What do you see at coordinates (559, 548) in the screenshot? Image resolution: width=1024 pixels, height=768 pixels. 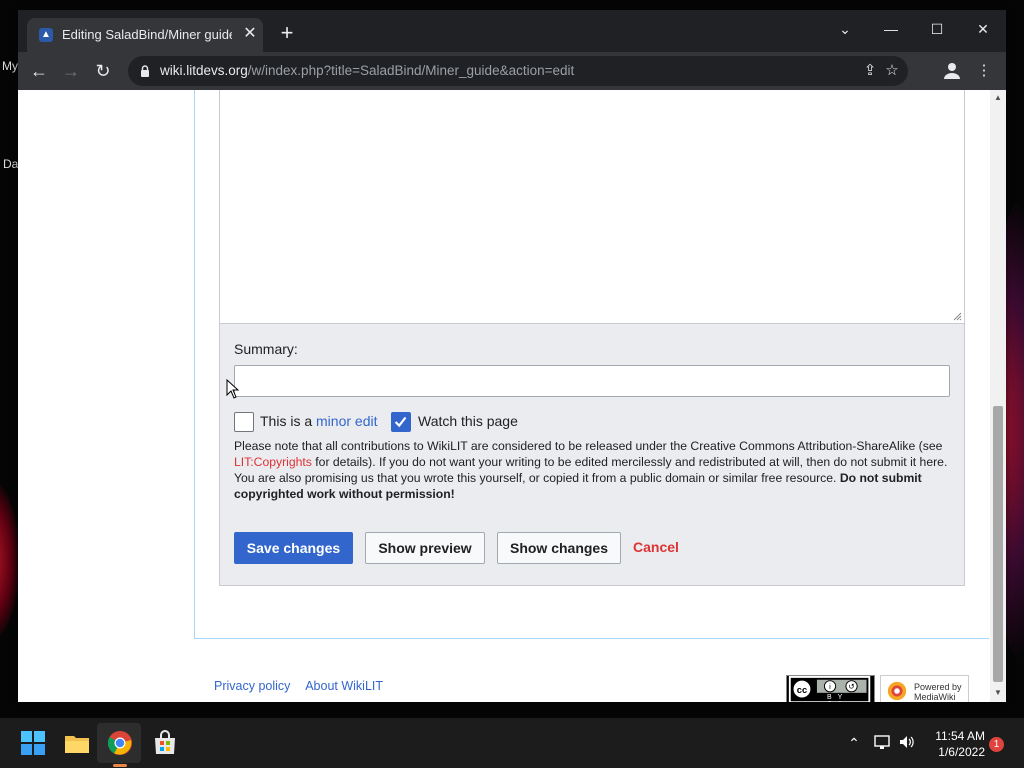 I see `show-changes-button: Show changes` at bounding box center [559, 548].